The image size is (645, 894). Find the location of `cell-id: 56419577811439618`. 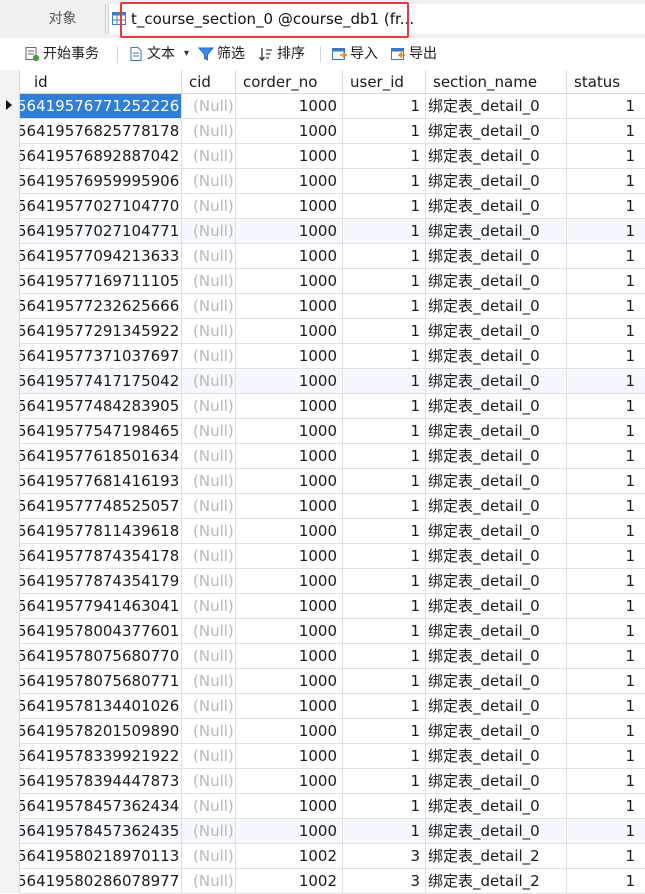

cell-id: 56419577811439618 is located at coordinates (101, 531).